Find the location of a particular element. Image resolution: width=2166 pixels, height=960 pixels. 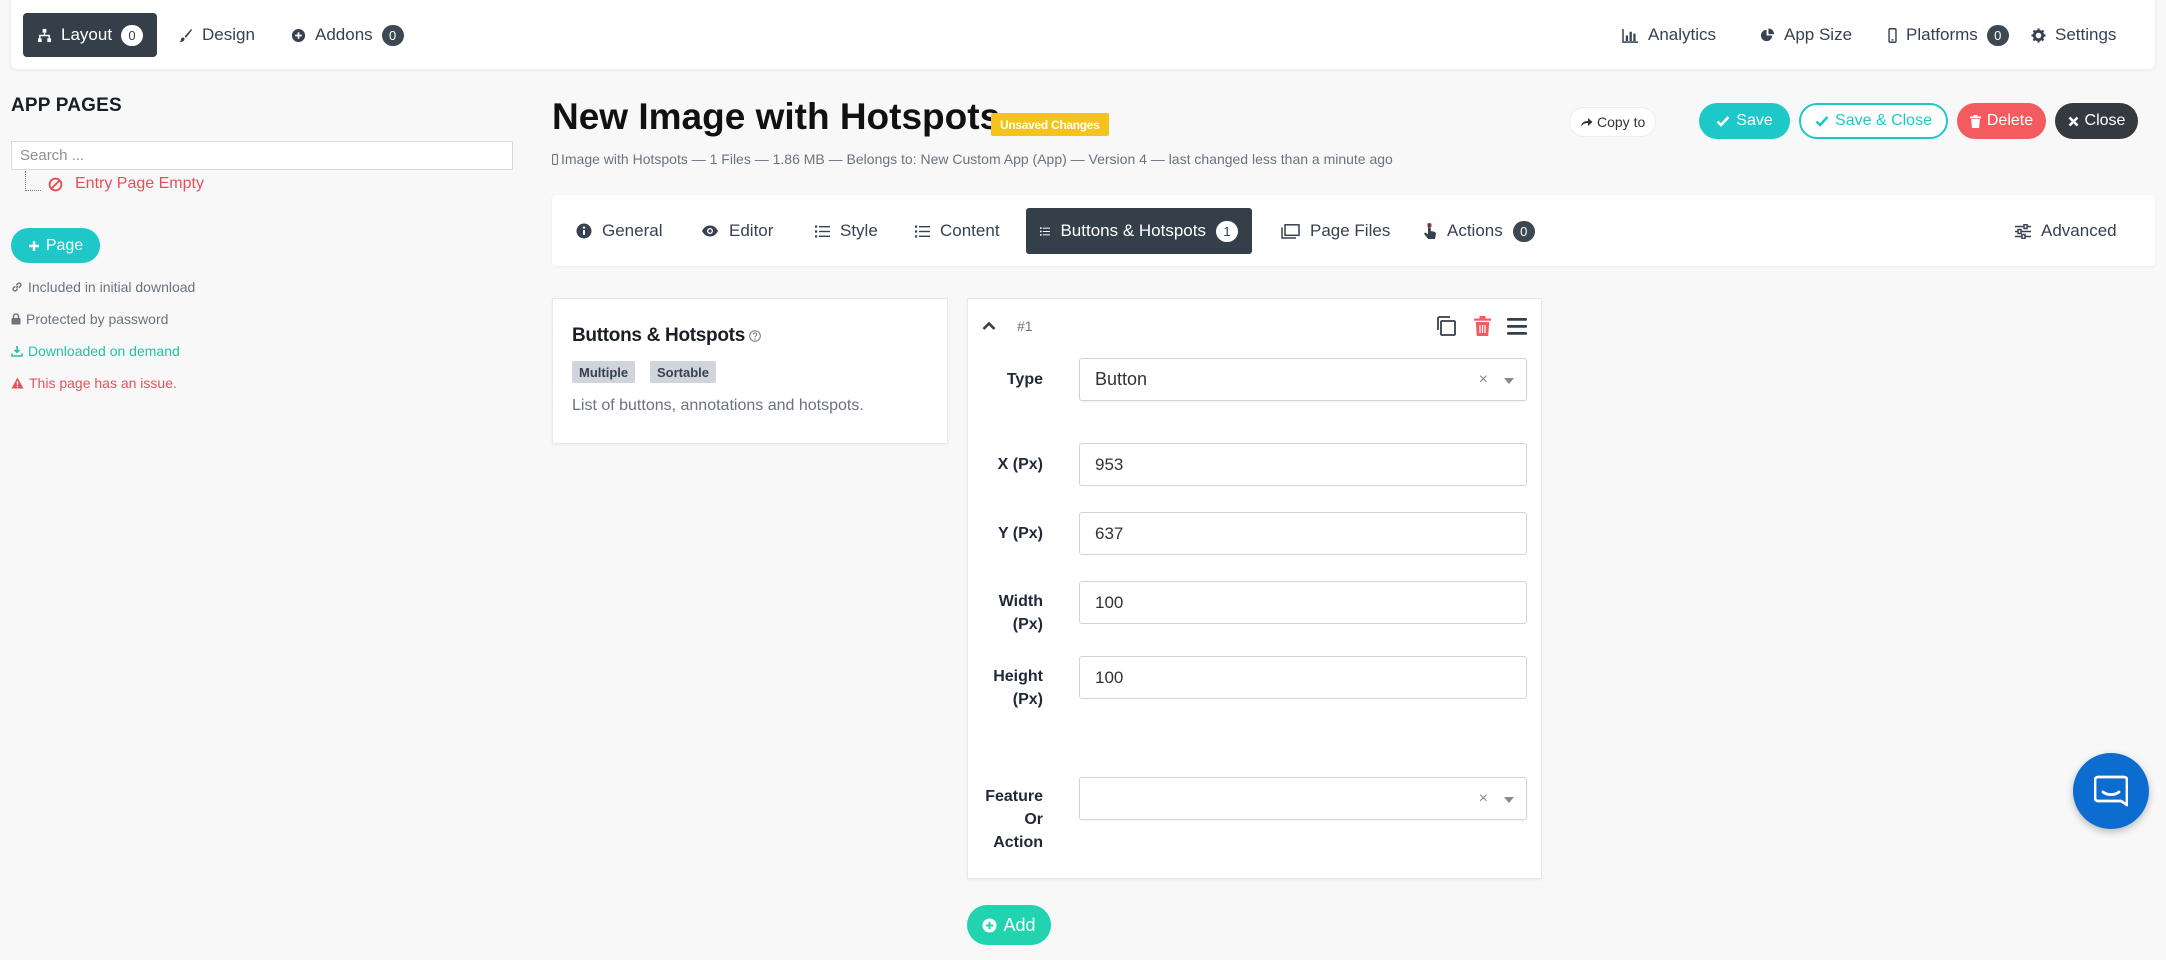

nav-app-size: App Size is located at coordinates (1806, 35).